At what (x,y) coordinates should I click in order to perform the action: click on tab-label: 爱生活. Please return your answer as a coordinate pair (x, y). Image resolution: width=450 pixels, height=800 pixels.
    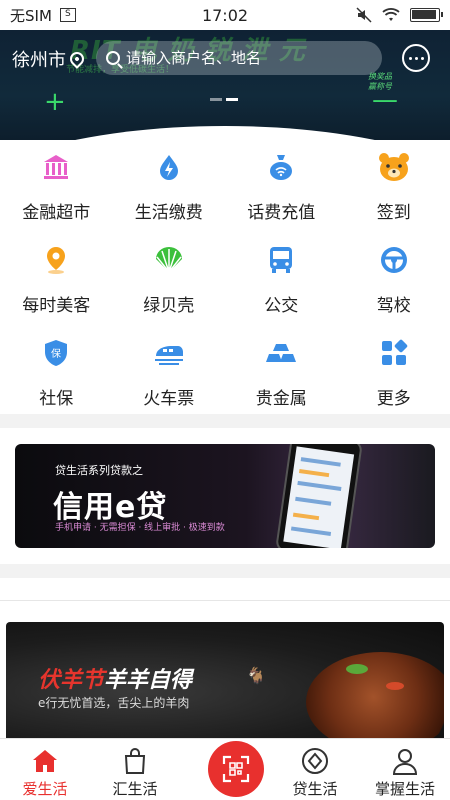
    Looking at the image, I should click on (45, 789).